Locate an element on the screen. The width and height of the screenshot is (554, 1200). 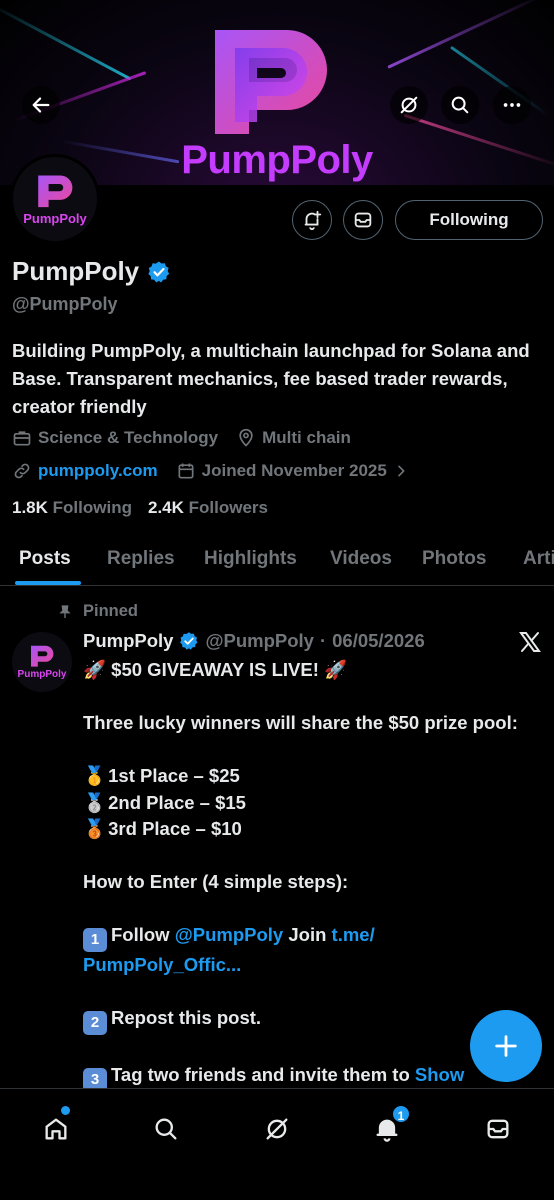
chevron-right-icon is located at coordinates (401, 471).